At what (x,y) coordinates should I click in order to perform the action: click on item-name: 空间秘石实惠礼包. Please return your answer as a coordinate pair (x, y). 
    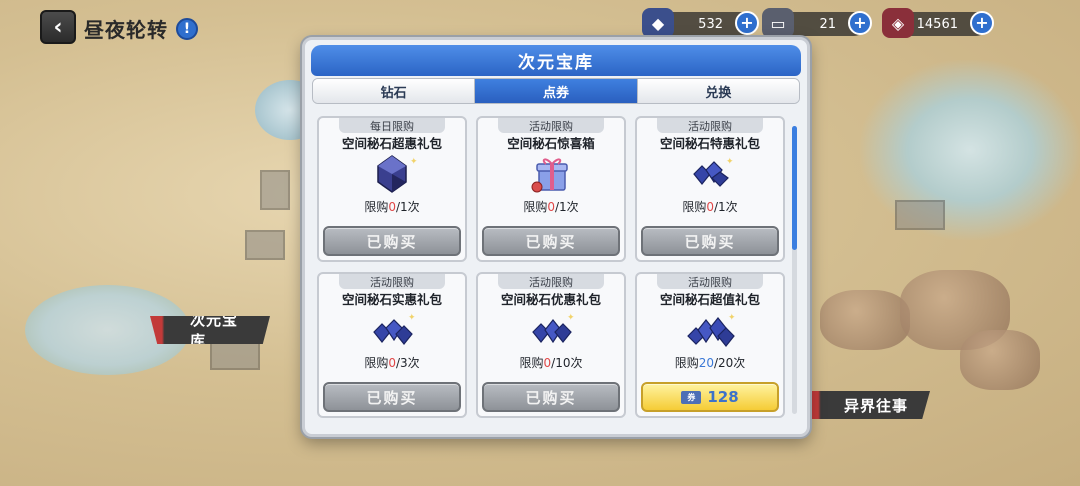
    Looking at the image, I should click on (391, 299).